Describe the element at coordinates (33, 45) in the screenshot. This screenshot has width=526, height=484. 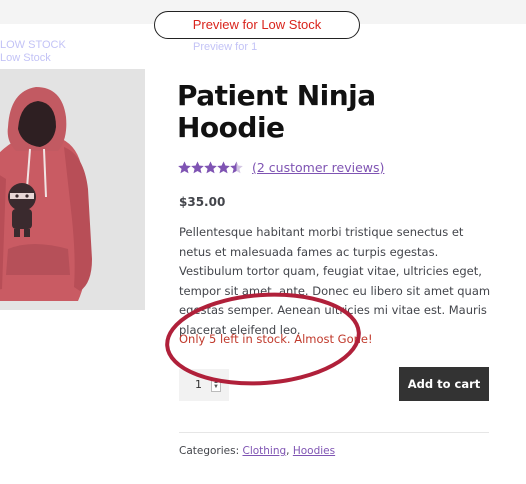
I see `ghost-text: LOW STOCK` at that location.